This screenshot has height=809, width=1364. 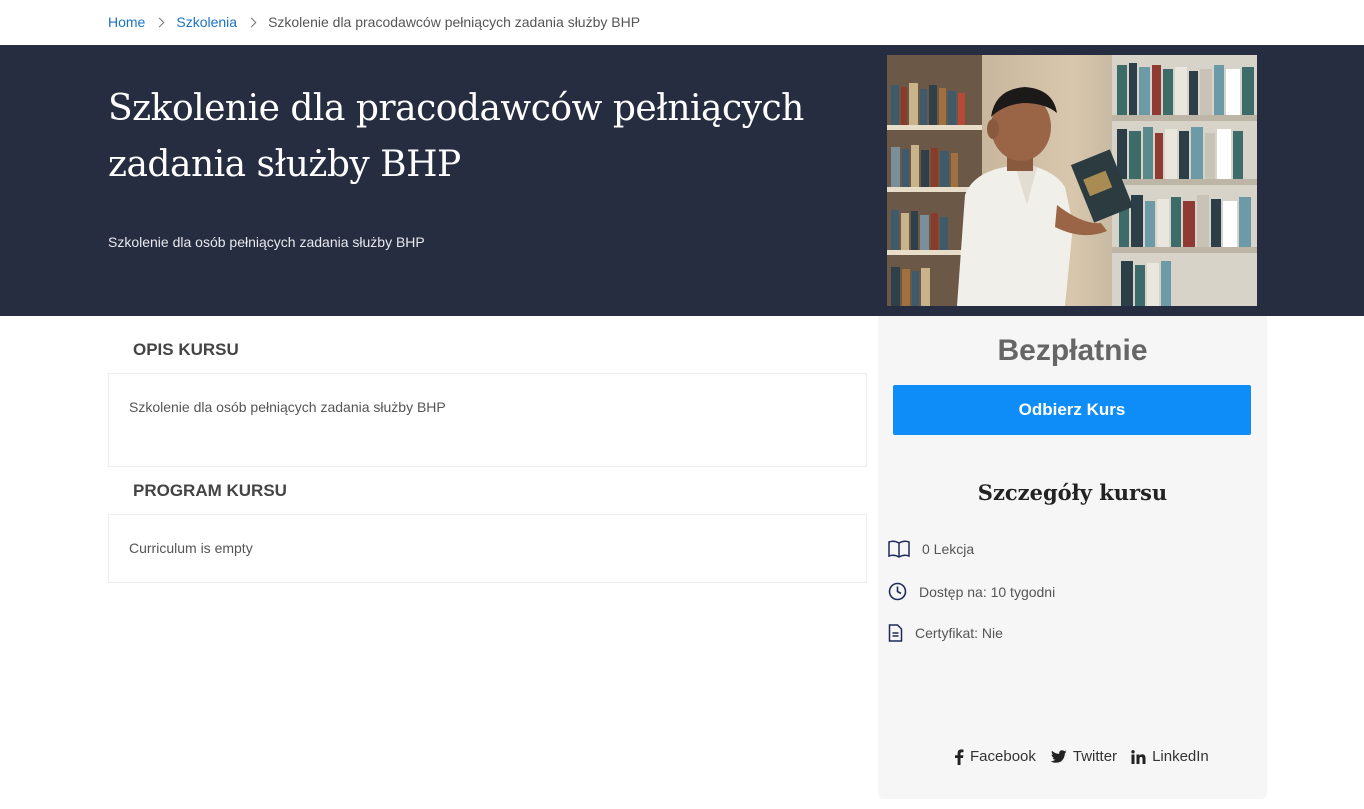 I want to click on share-twitter-link: Twitter, so click(x=1083, y=756).